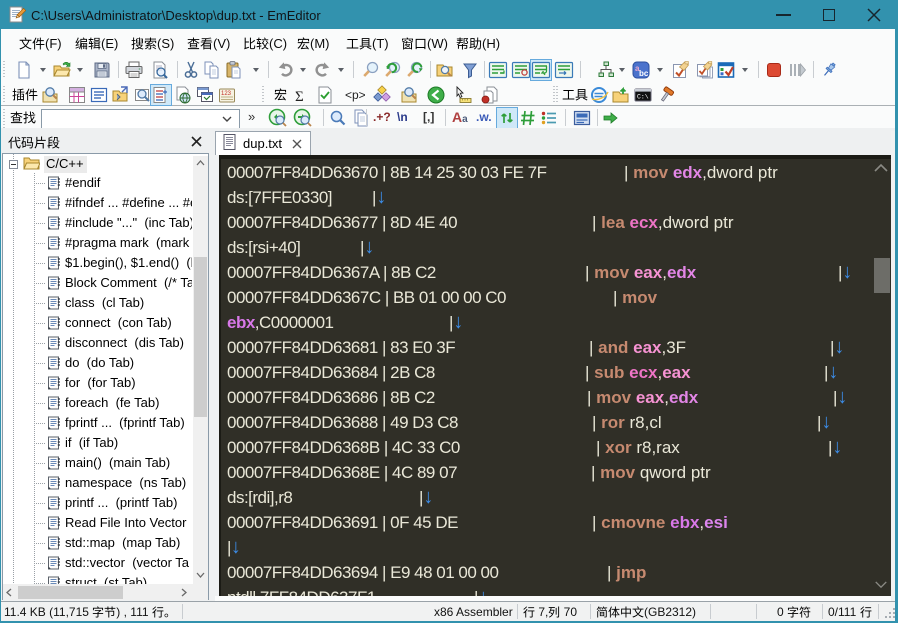 This screenshot has width=898, height=623. What do you see at coordinates (644, 73) in the screenshot?
I see `svg-text: bc` at bounding box center [644, 73].